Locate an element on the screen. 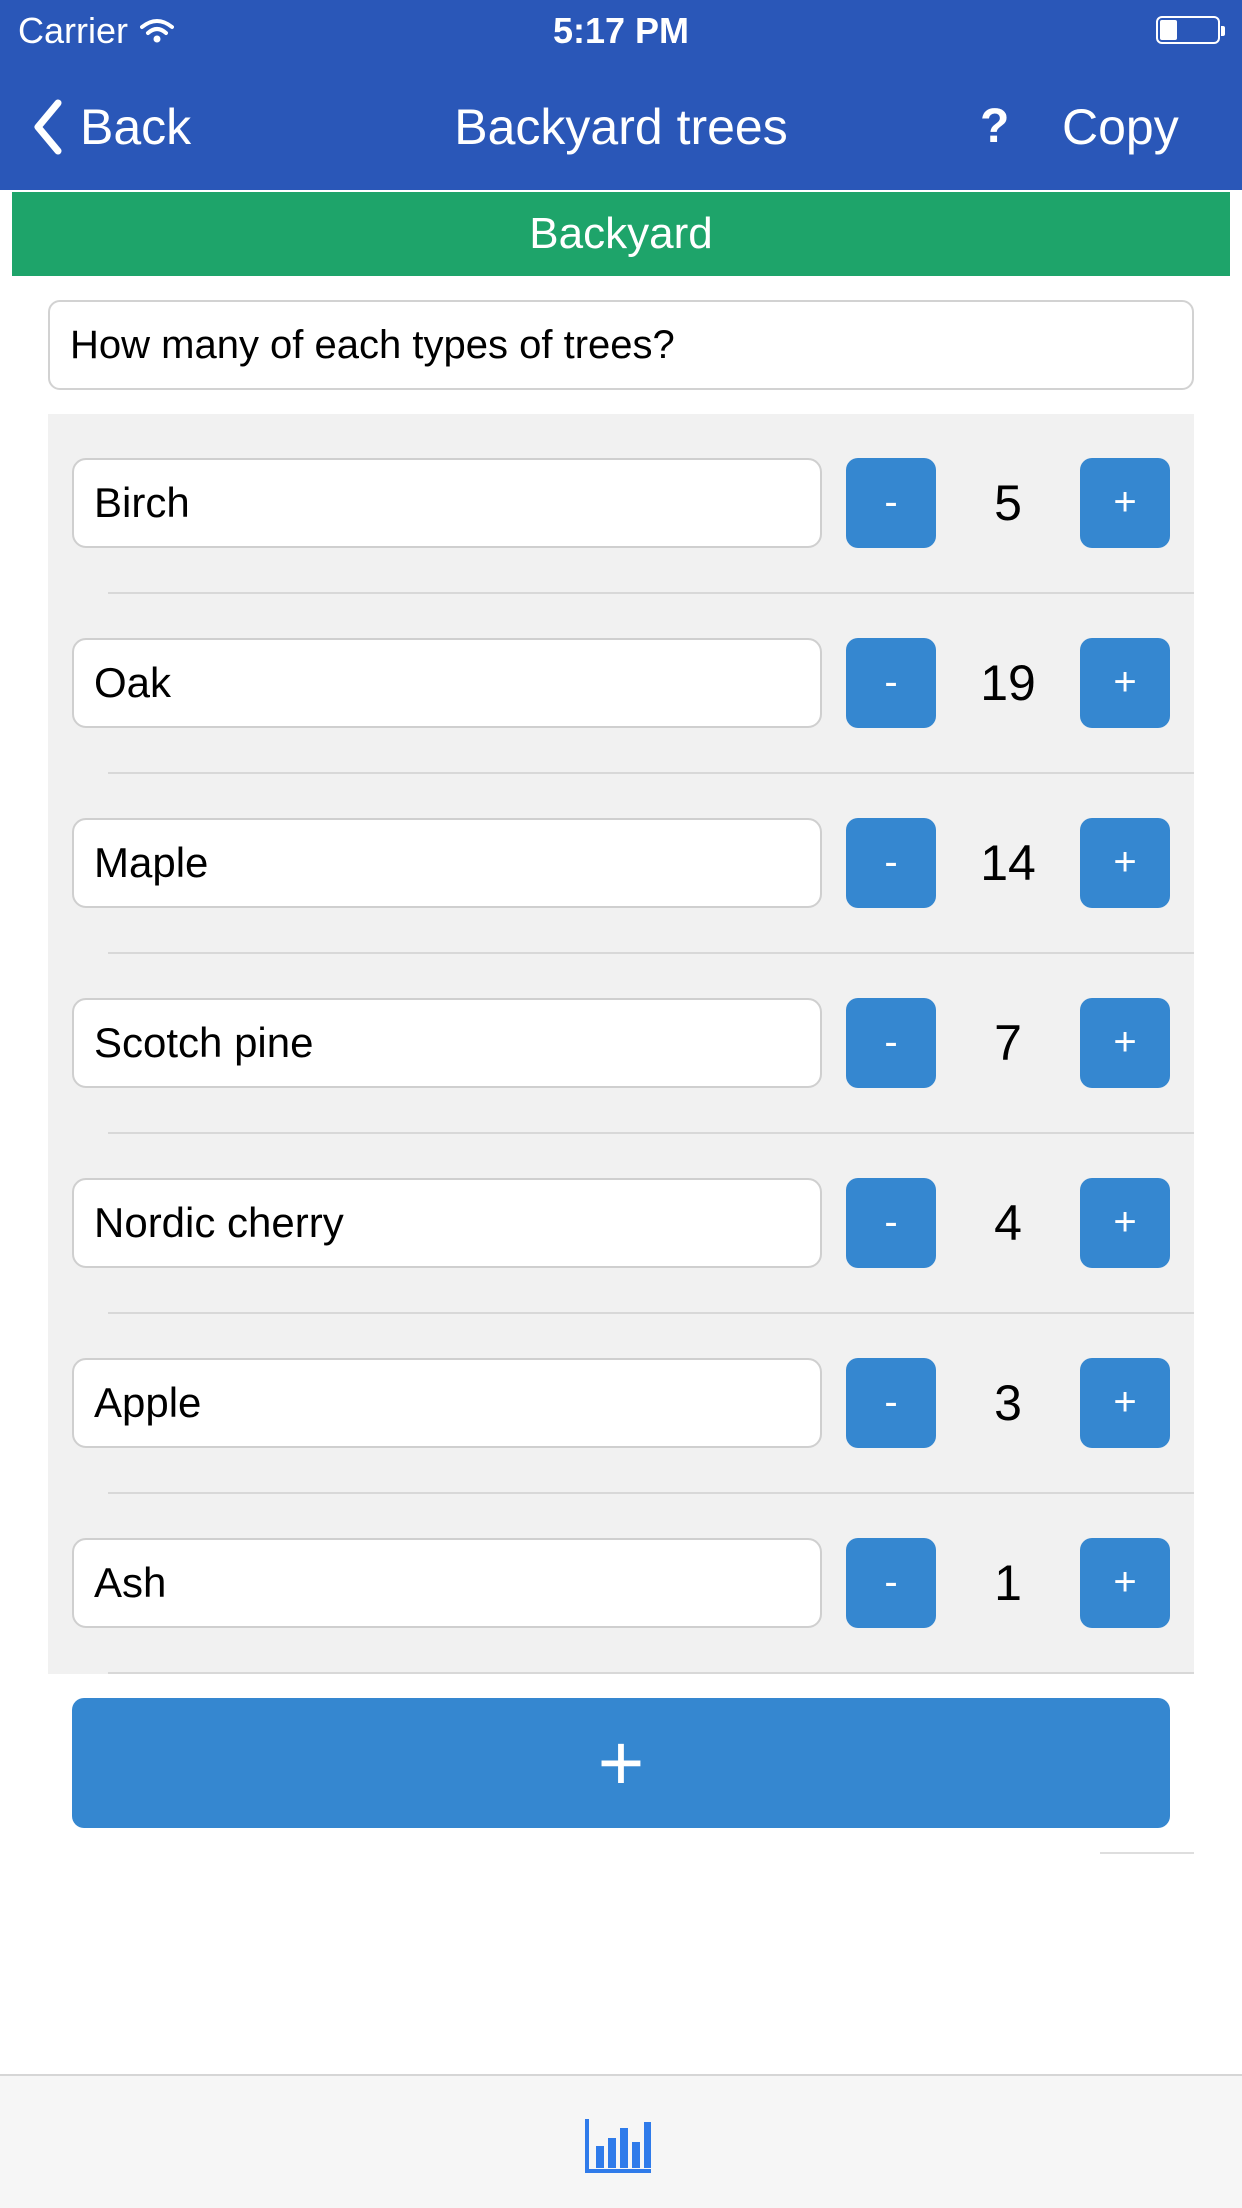 This screenshot has width=1242, height=2208. question-field: How many of each types of trees? is located at coordinates (621, 345).